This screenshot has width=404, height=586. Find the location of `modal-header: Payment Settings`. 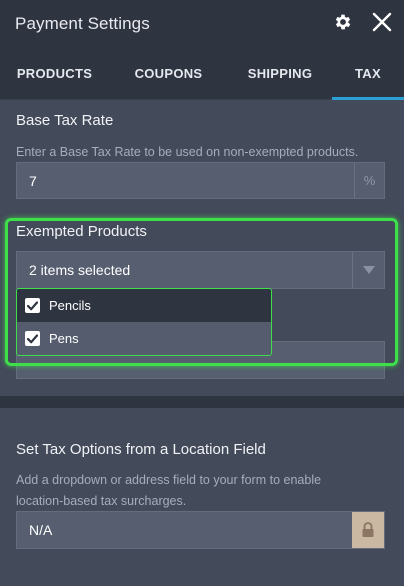

modal-header: Payment Settings is located at coordinates (202, 23).